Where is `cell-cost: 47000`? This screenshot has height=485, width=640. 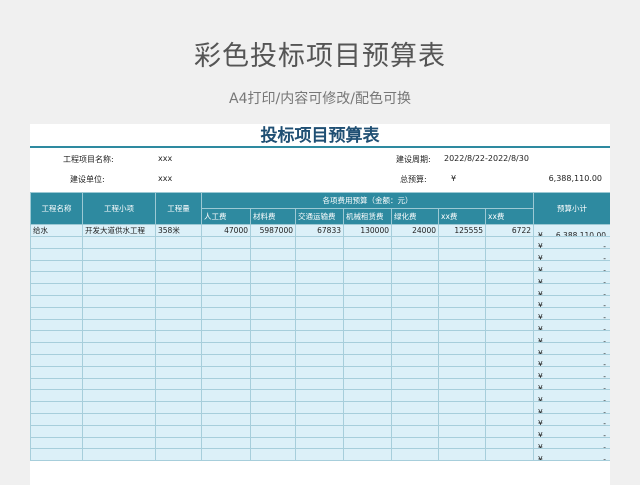
cell-cost: 47000 is located at coordinates (226, 230).